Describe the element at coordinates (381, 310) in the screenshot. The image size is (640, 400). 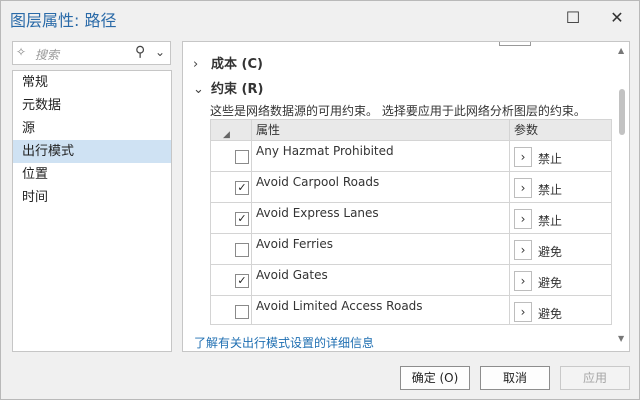
I see `restriction-name: Avoid Limited Access Roads` at that location.